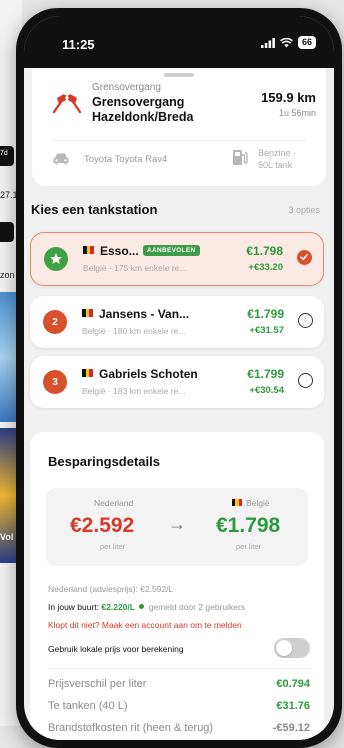 The height and width of the screenshot is (748, 344). What do you see at coordinates (7, 537) in the screenshot?
I see `background-snippet: Vol` at bounding box center [7, 537].